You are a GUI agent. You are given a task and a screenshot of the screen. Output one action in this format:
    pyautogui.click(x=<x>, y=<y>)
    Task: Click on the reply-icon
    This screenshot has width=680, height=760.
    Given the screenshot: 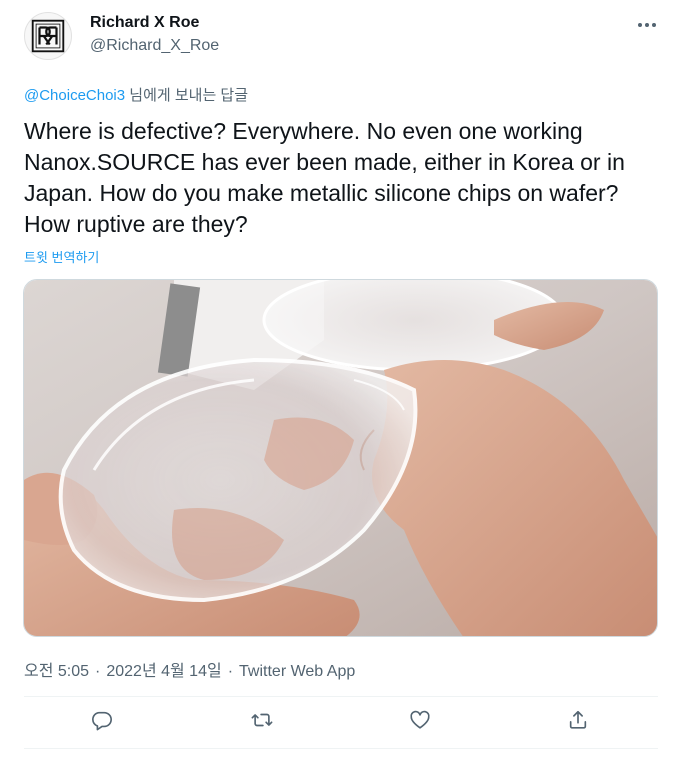 What is the action you would take?
    pyautogui.click(x=102, y=721)
    